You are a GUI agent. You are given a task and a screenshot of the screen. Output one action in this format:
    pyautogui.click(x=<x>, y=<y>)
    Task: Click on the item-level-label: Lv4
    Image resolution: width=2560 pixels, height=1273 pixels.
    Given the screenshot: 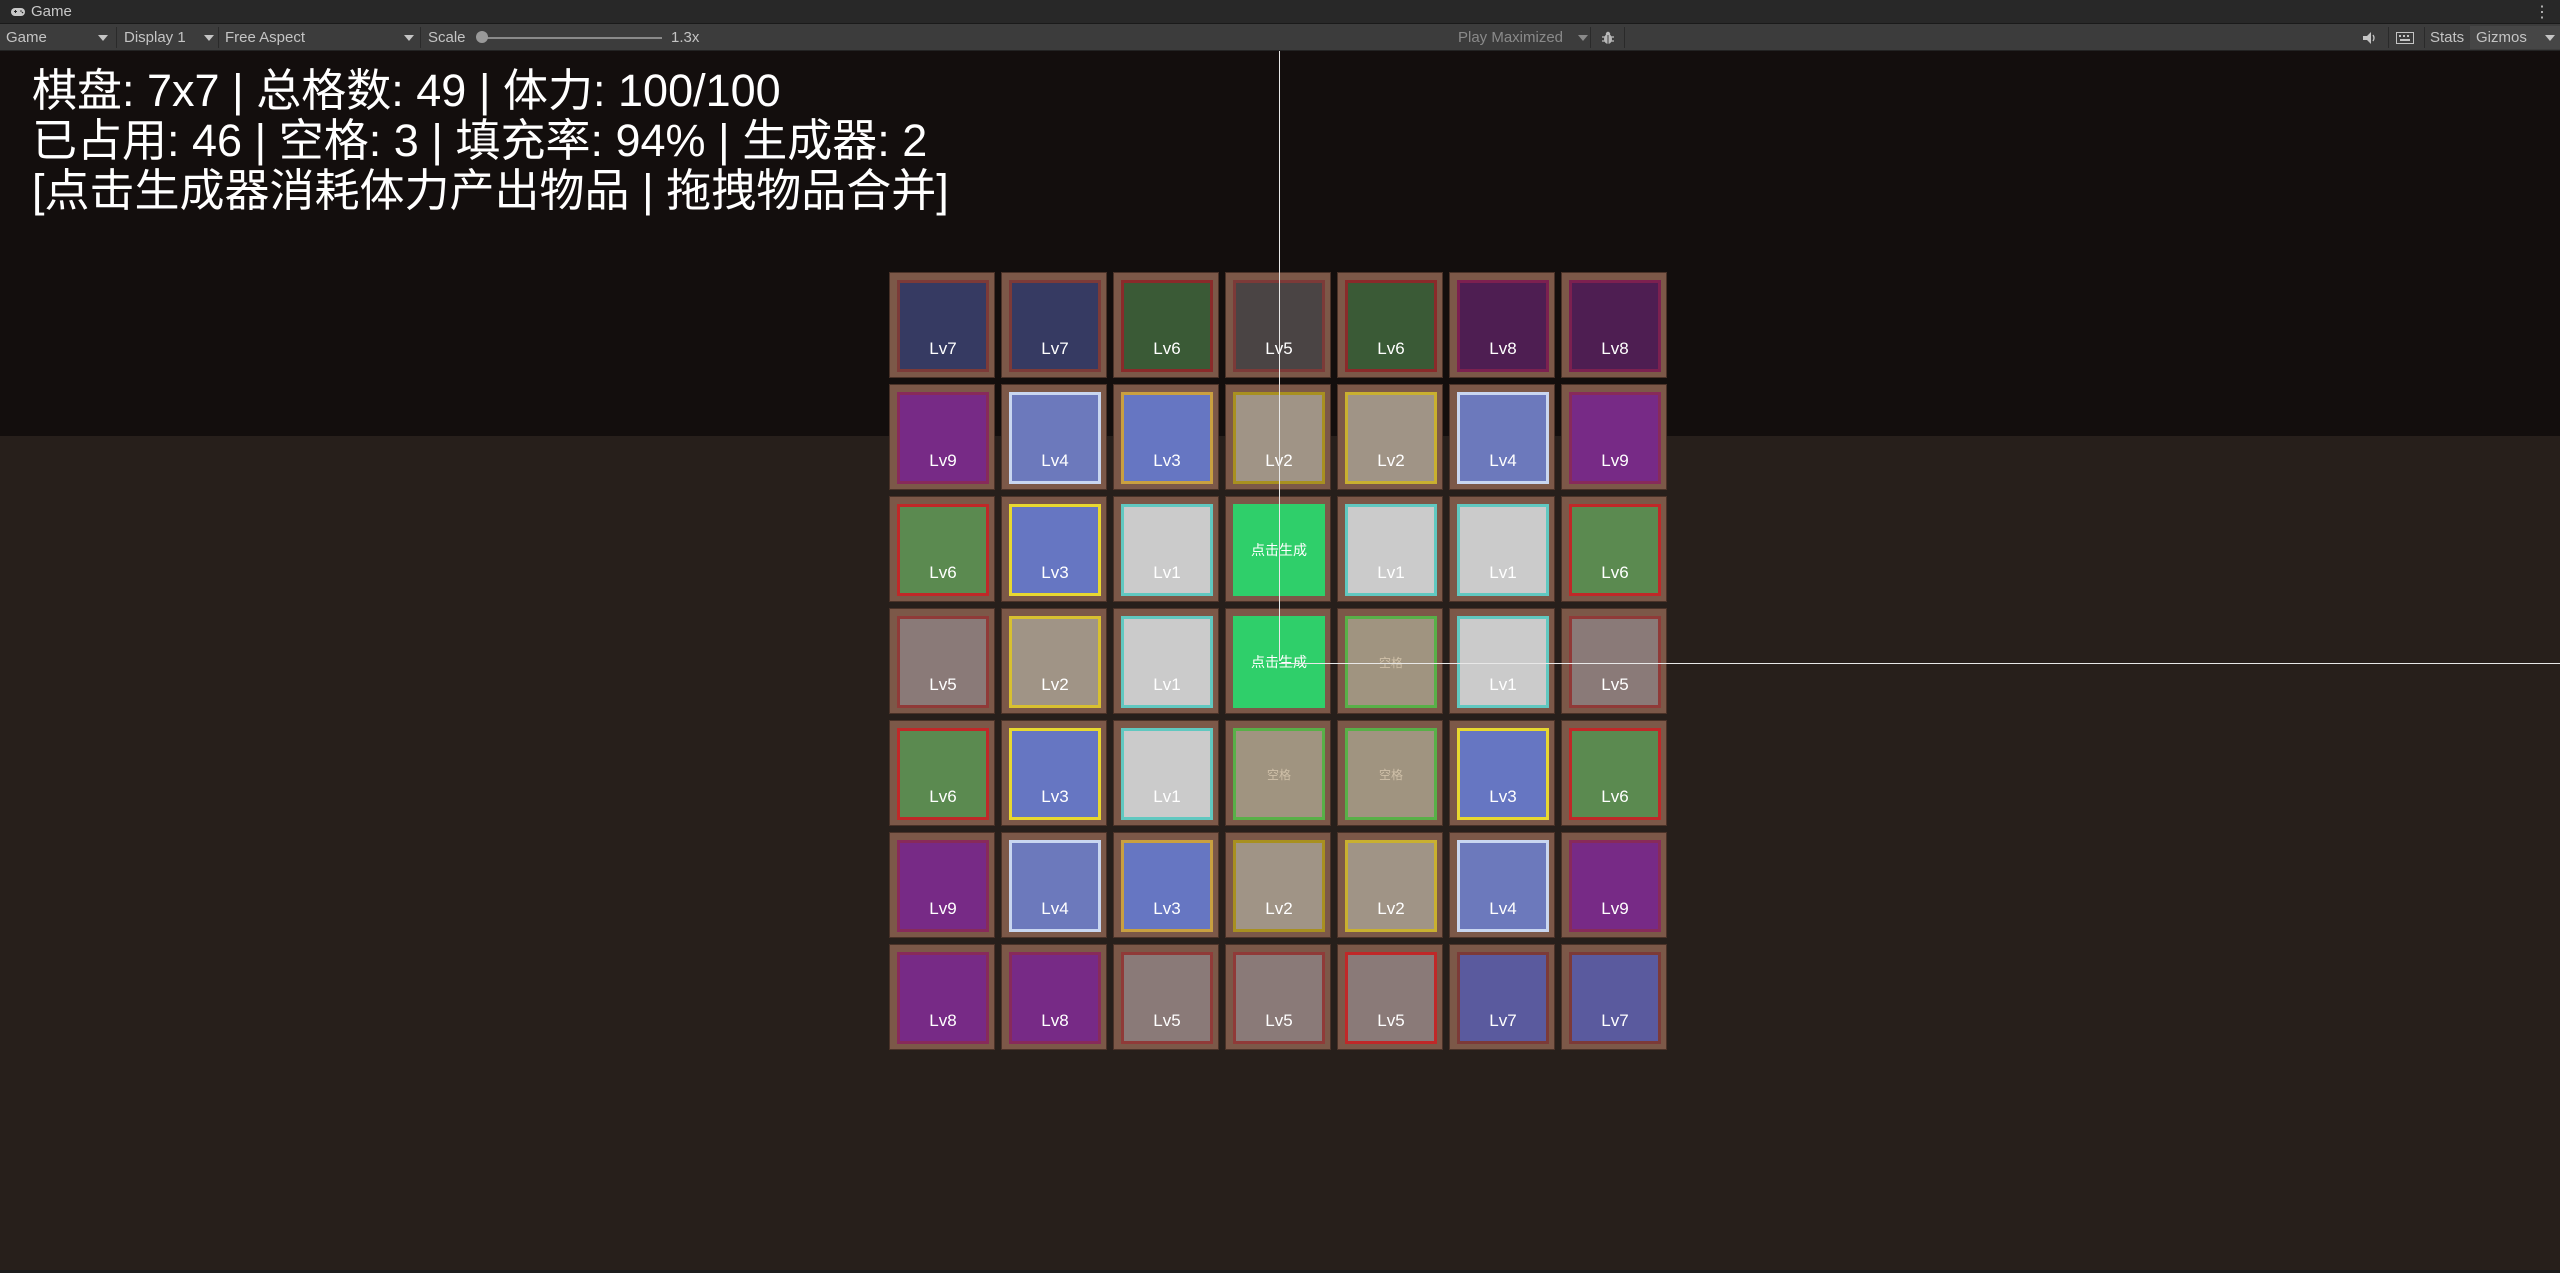 What is the action you would take?
    pyautogui.click(x=1055, y=908)
    